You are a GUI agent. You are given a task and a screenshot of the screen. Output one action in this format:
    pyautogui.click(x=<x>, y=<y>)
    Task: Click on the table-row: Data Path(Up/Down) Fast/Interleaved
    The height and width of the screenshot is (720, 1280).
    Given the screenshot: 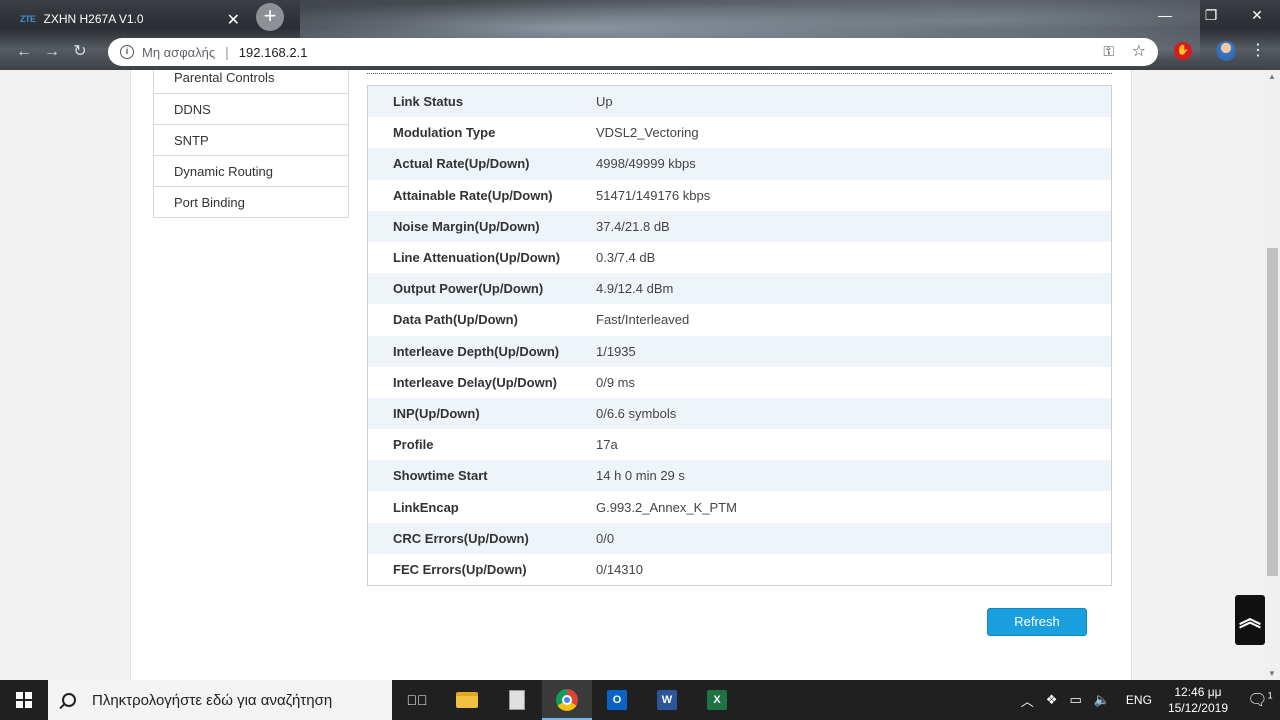 What is the action you would take?
    pyautogui.click(x=739, y=320)
    